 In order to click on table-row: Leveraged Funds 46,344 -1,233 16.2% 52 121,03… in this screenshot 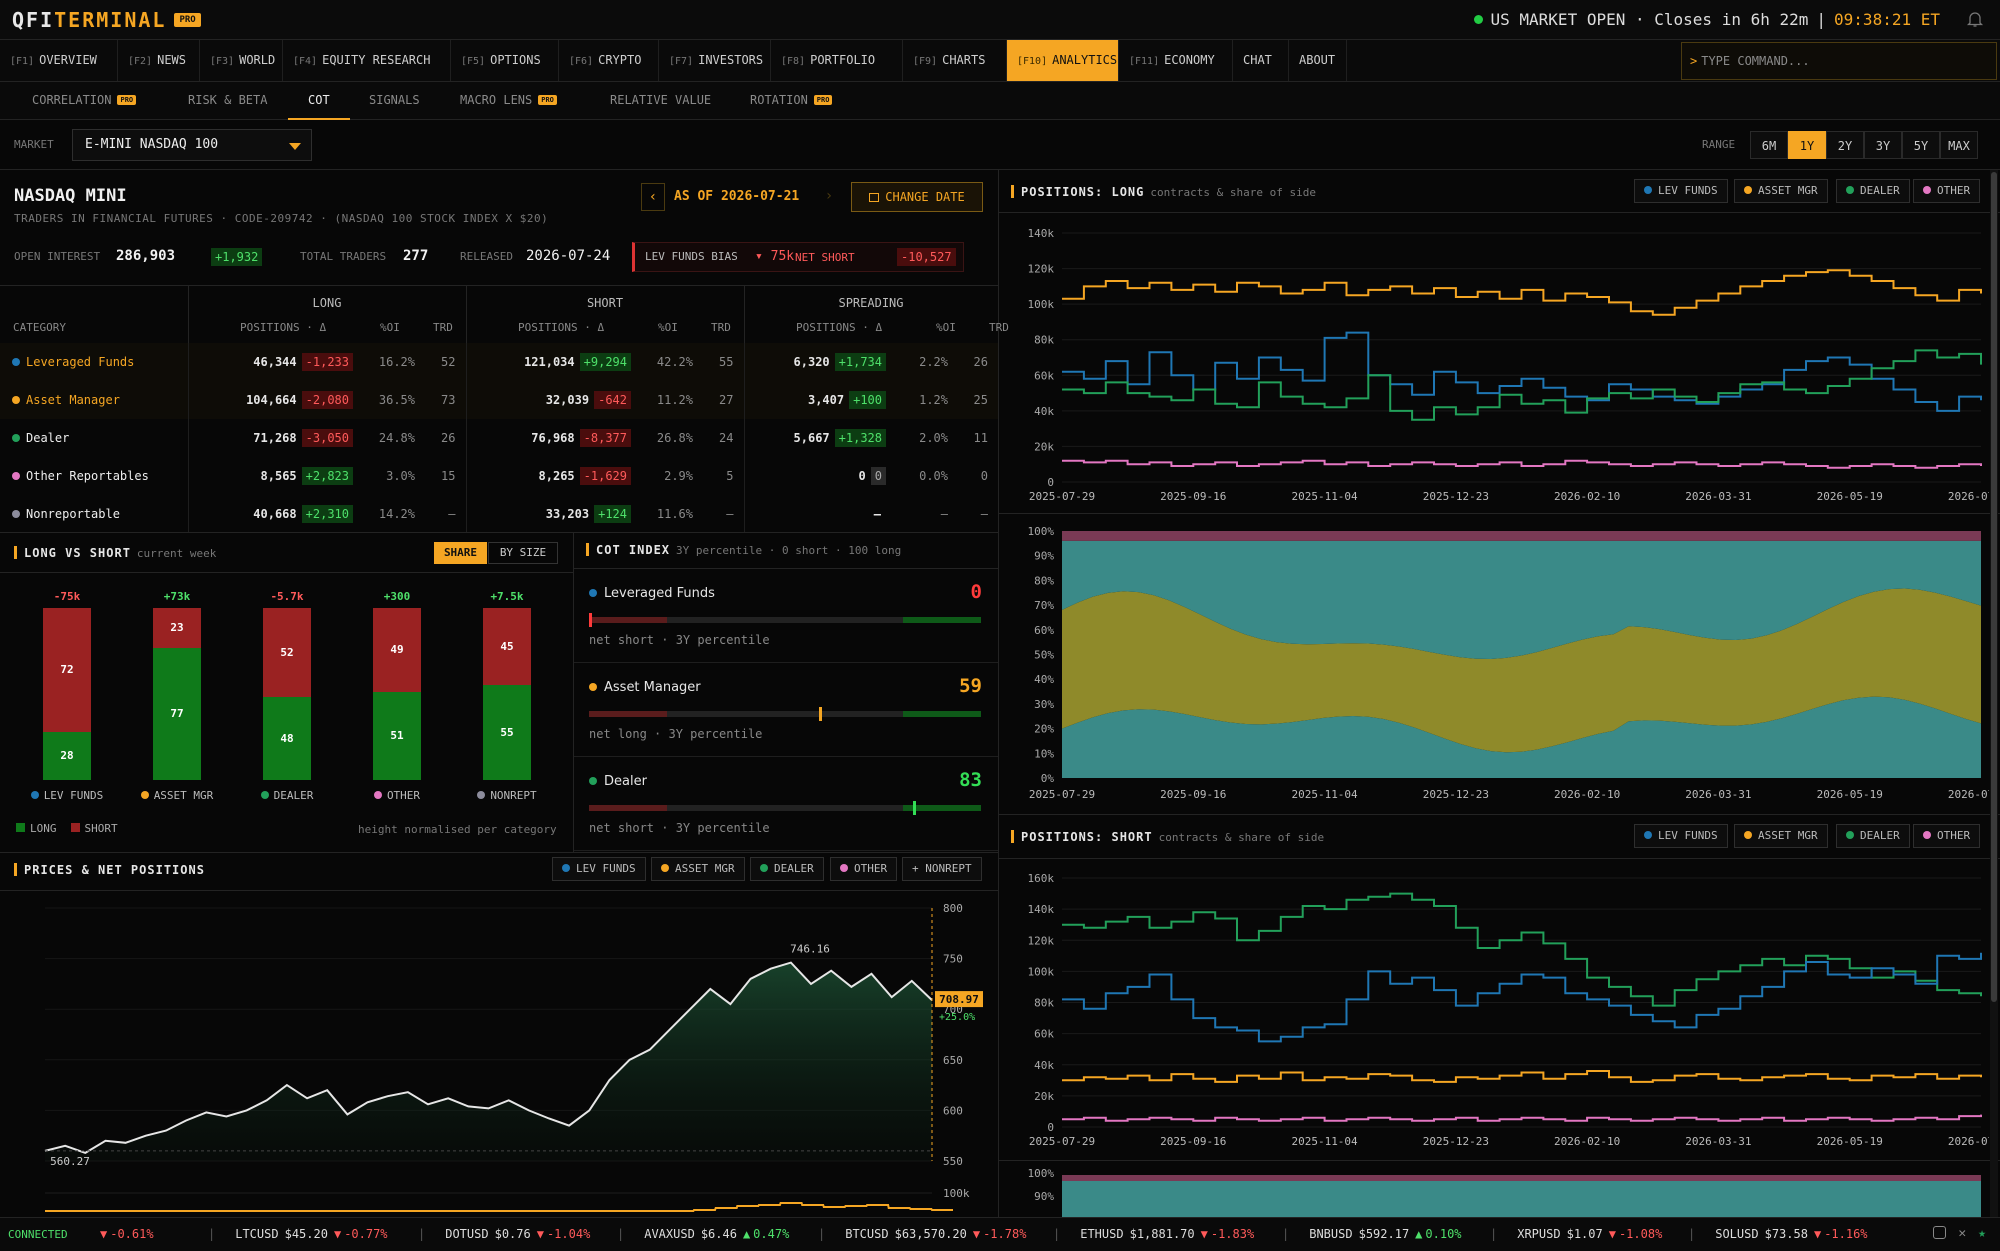, I will do `click(499, 362)`.